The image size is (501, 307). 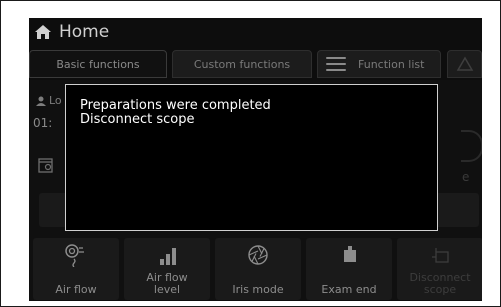 What do you see at coordinates (175, 105) in the screenshot?
I see `dialog-line-1: Preparations were completed` at bounding box center [175, 105].